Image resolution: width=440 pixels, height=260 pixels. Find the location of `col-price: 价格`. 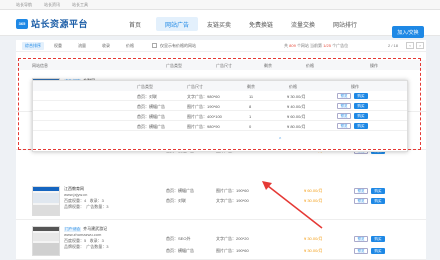

col-price: 价格 is located at coordinates (310, 65).